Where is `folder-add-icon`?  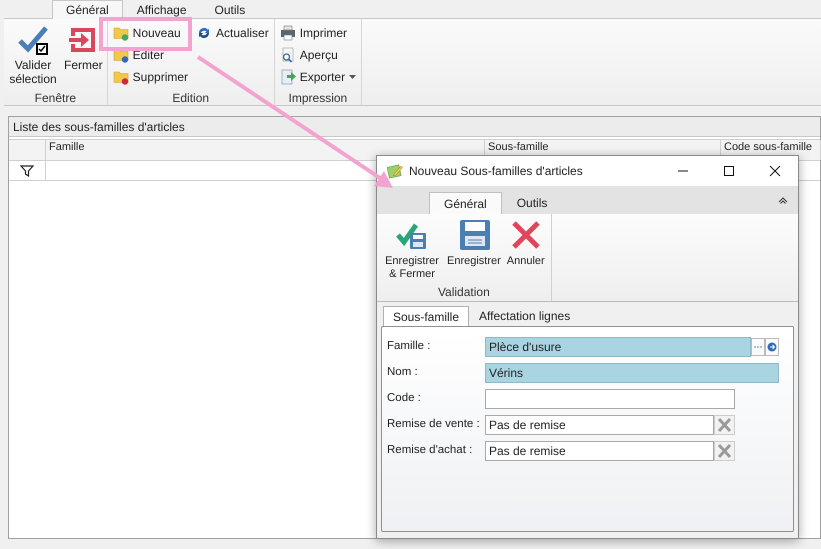 folder-add-icon is located at coordinates (120, 33).